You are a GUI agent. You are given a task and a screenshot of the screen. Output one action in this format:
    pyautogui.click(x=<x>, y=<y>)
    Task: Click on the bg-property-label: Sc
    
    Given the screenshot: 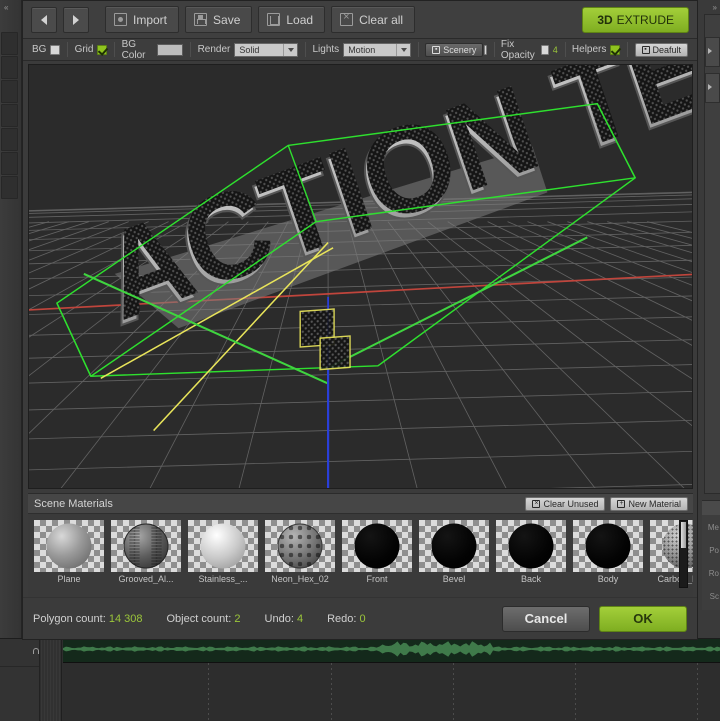 What is the action you would take?
    pyautogui.click(x=714, y=596)
    